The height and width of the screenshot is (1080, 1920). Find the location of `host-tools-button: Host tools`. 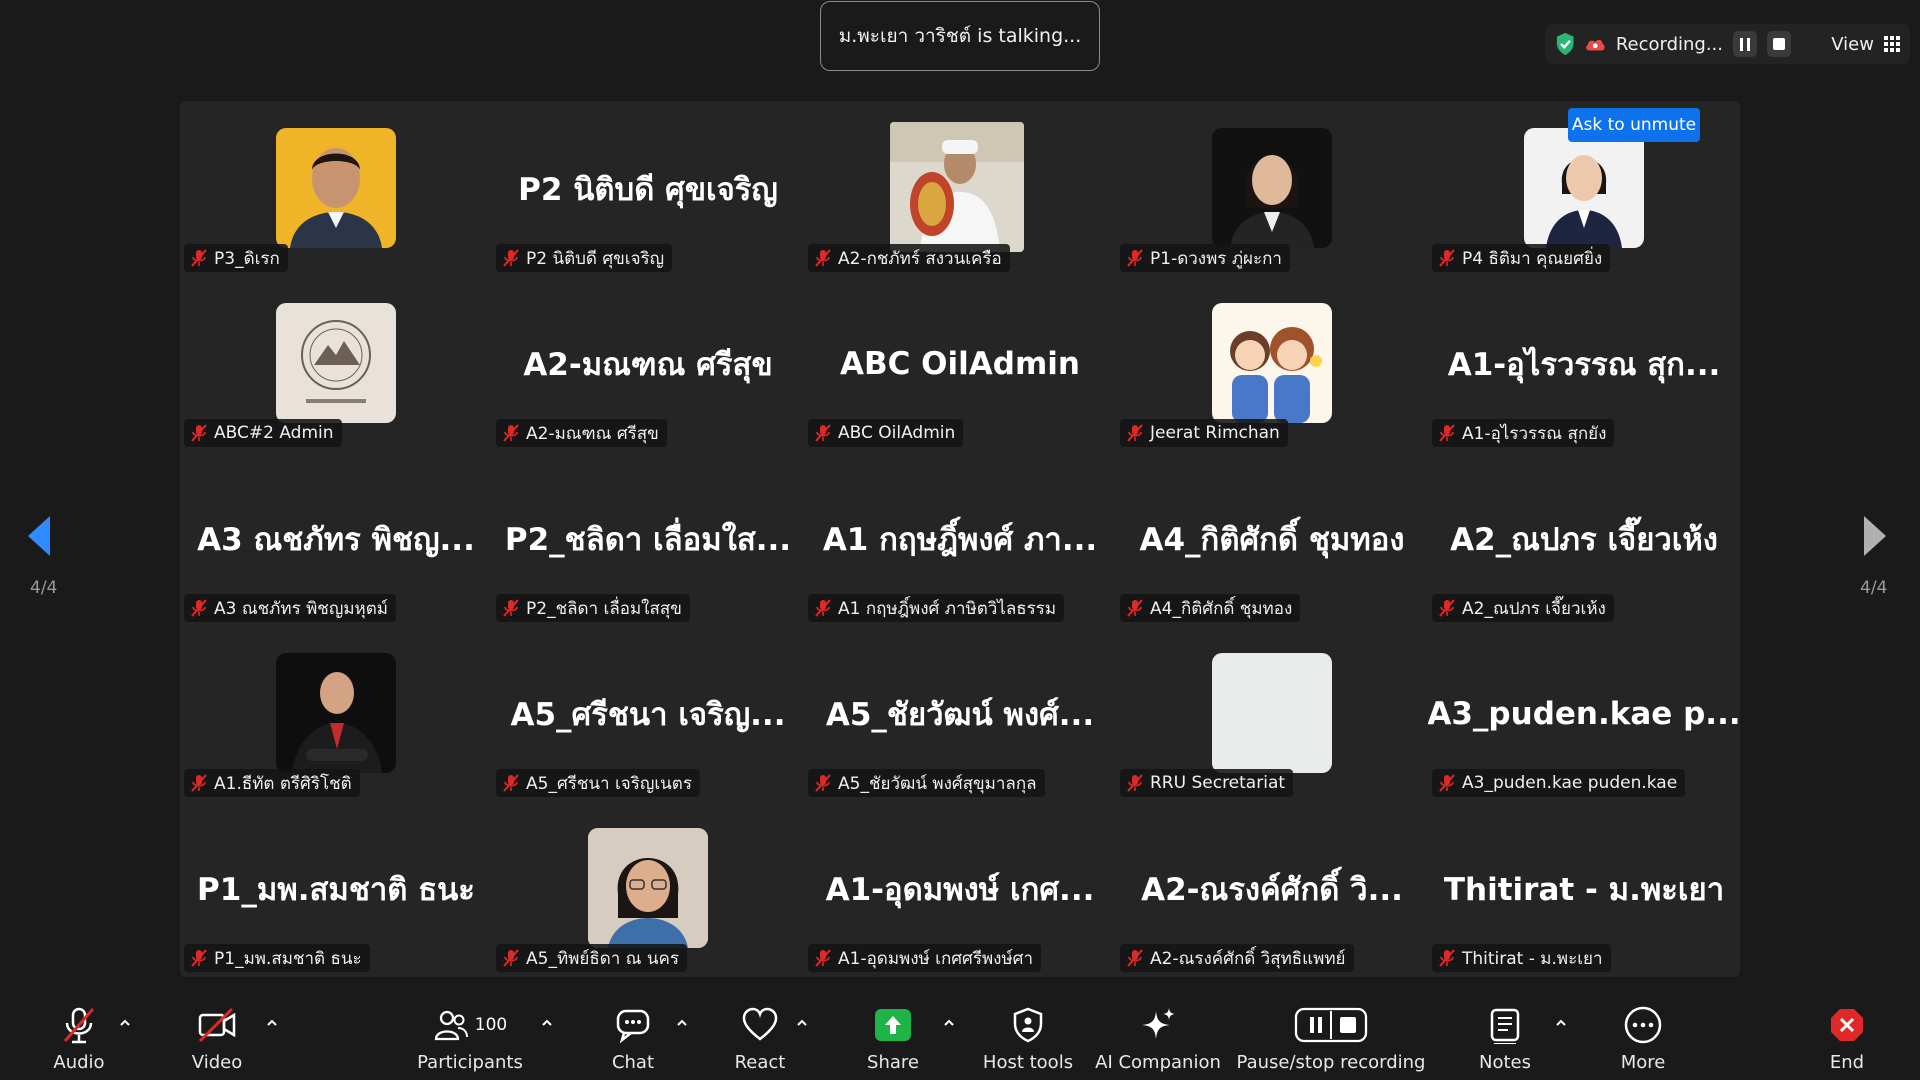

host-tools-button: Host tools is located at coordinates (1028, 1036).